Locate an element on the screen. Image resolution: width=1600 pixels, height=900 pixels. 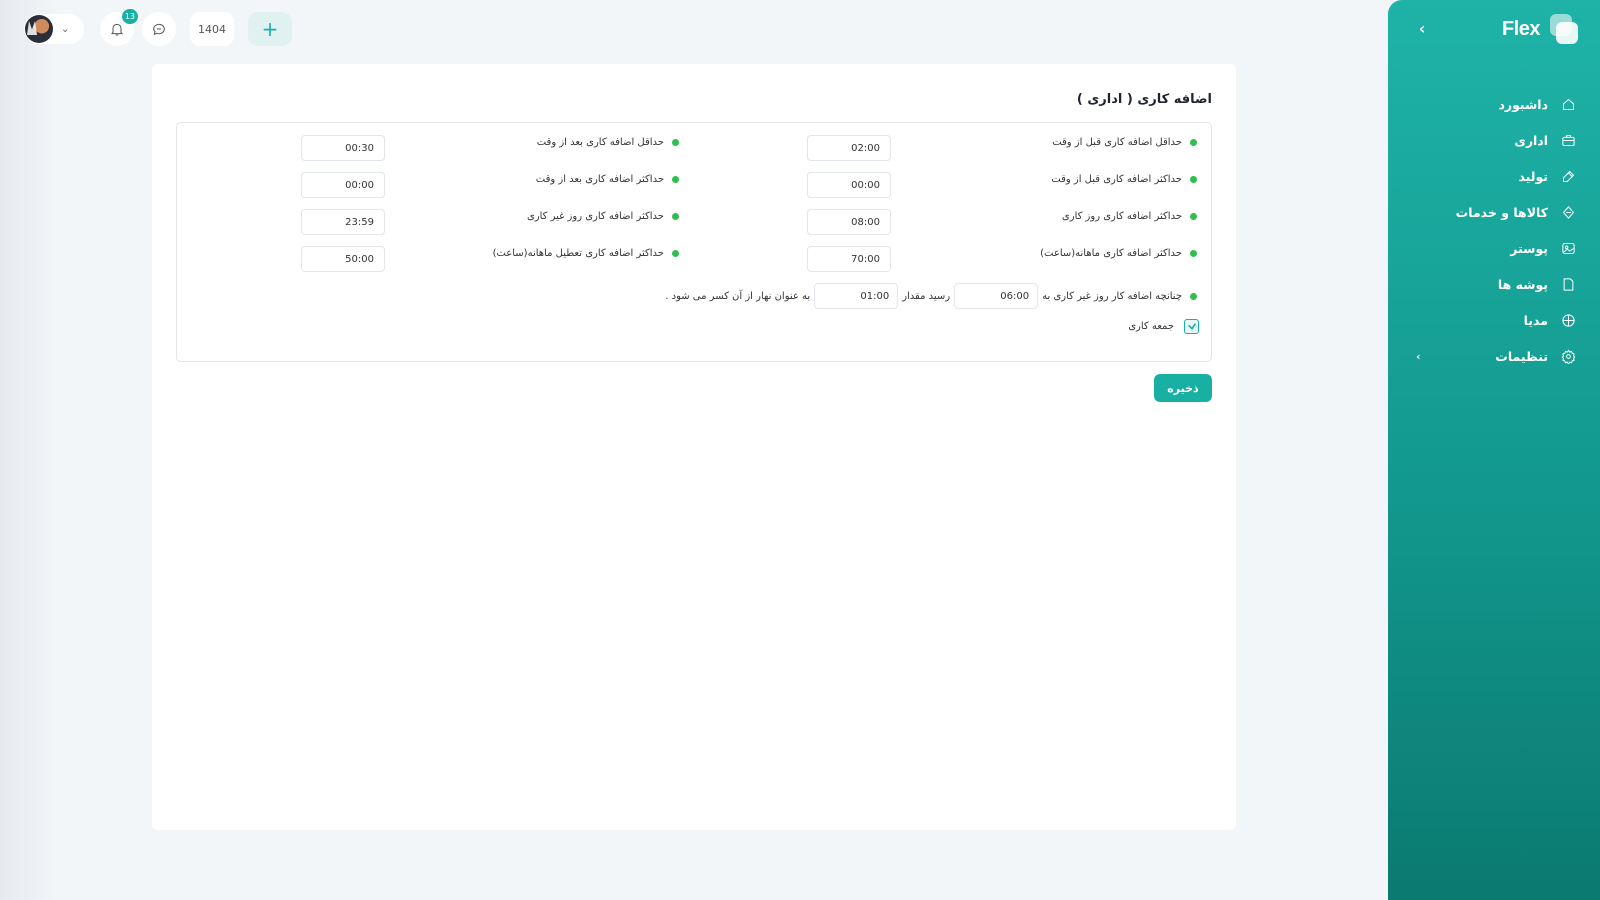
setting-row: حداکثر اضافه کاری بعد از وقت is located at coordinates (607, 179).